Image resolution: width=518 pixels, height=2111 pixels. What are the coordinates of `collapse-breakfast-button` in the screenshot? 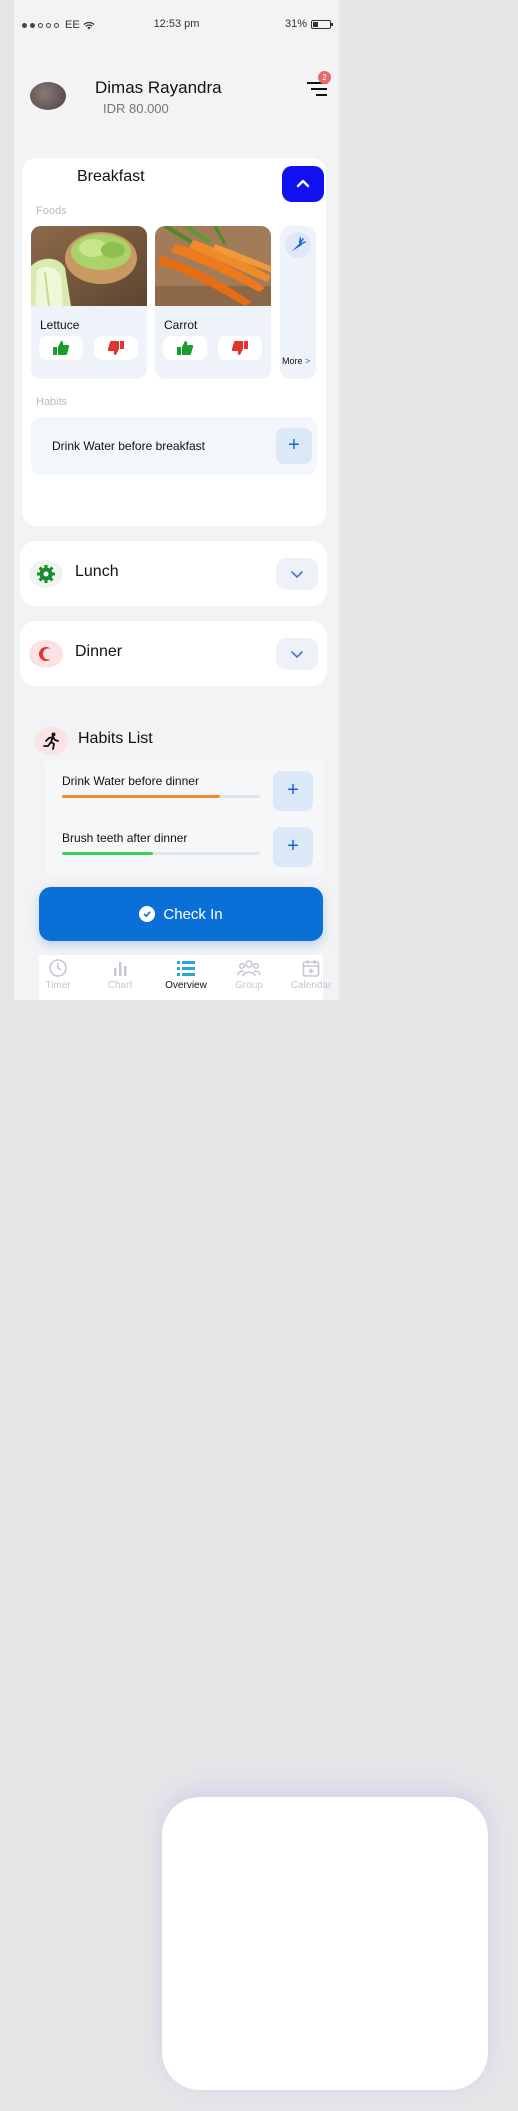 It's located at (303, 184).